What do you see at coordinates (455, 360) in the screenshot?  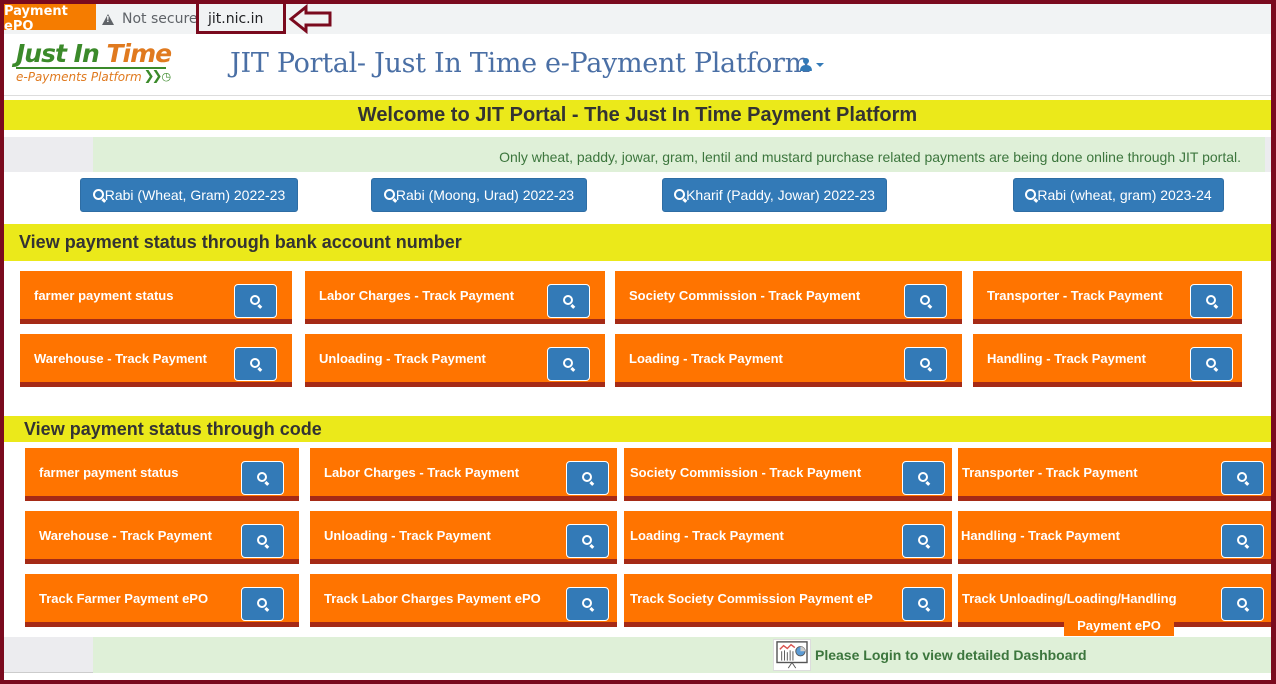 I see `tile-bank-unloading: Unloading - Track Payment` at bounding box center [455, 360].